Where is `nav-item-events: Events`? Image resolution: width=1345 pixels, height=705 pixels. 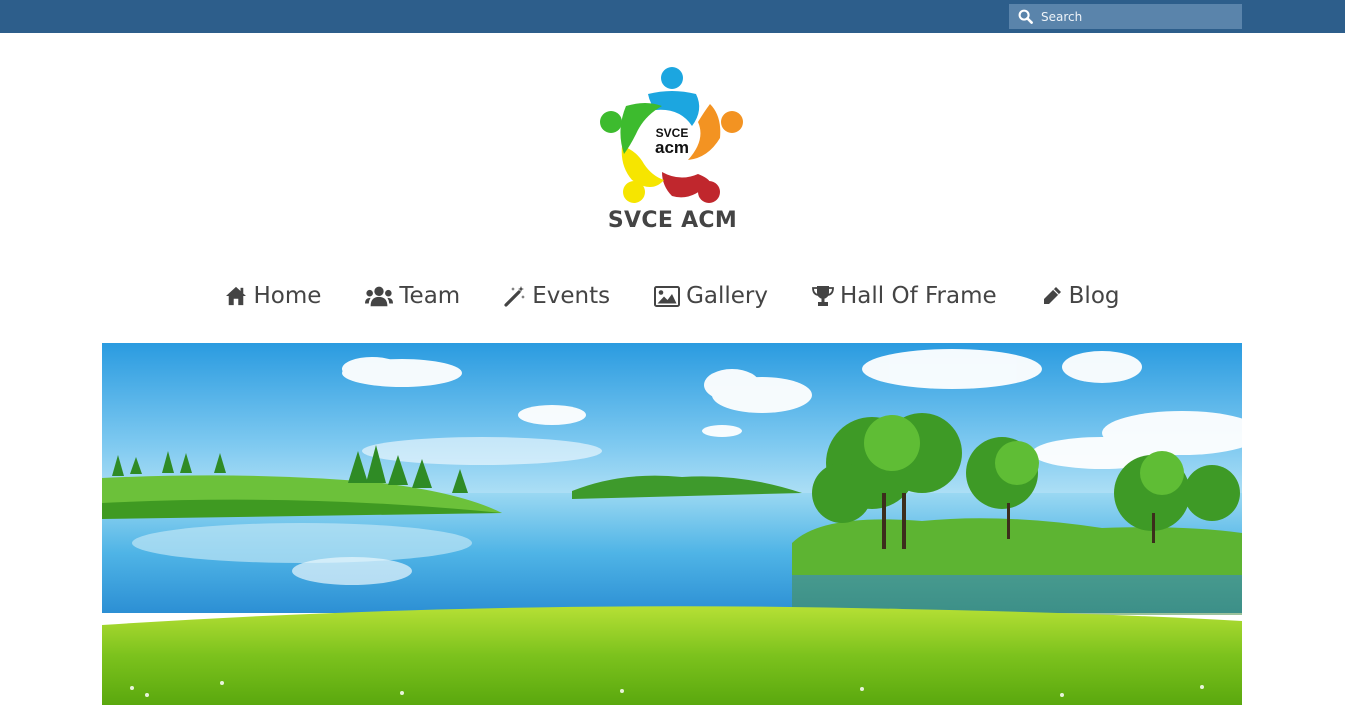 nav-item-events: Events is located at coordinates (557, 296).